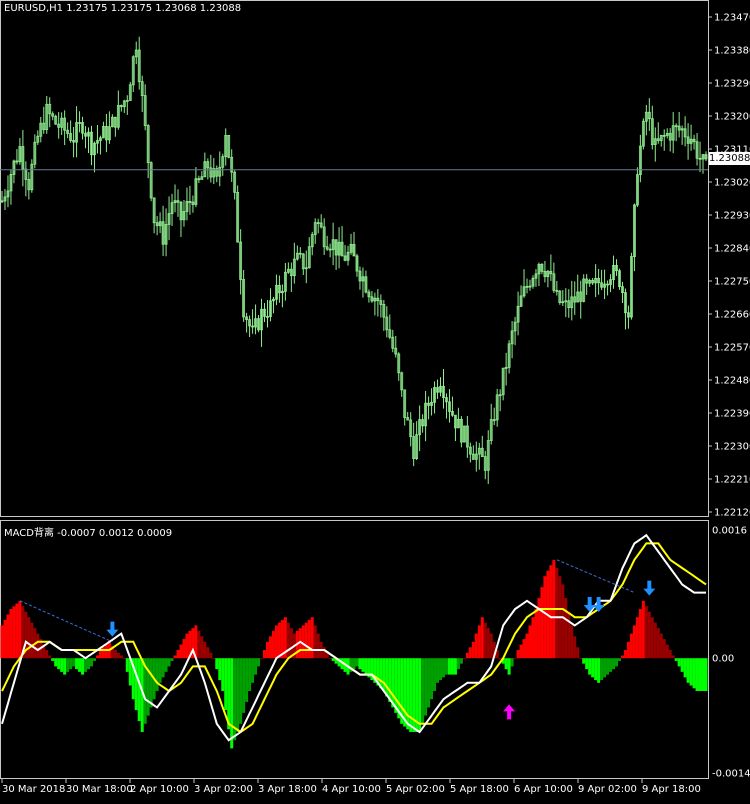  Describe the element at coordinates (732, 447) in the screenshot. I see `price-axis-label: 1.22300` at that location.